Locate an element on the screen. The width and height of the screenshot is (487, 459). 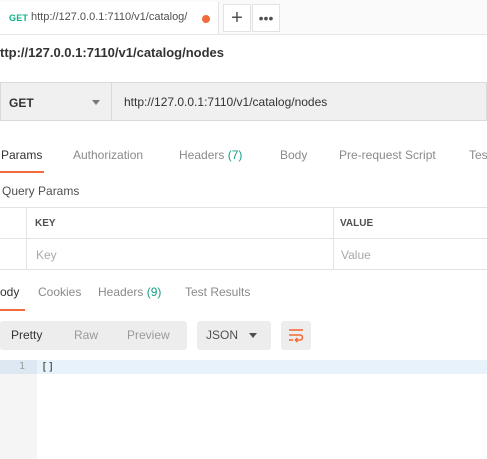
pretty-button: Pretty is located at coordinates (26, 335).